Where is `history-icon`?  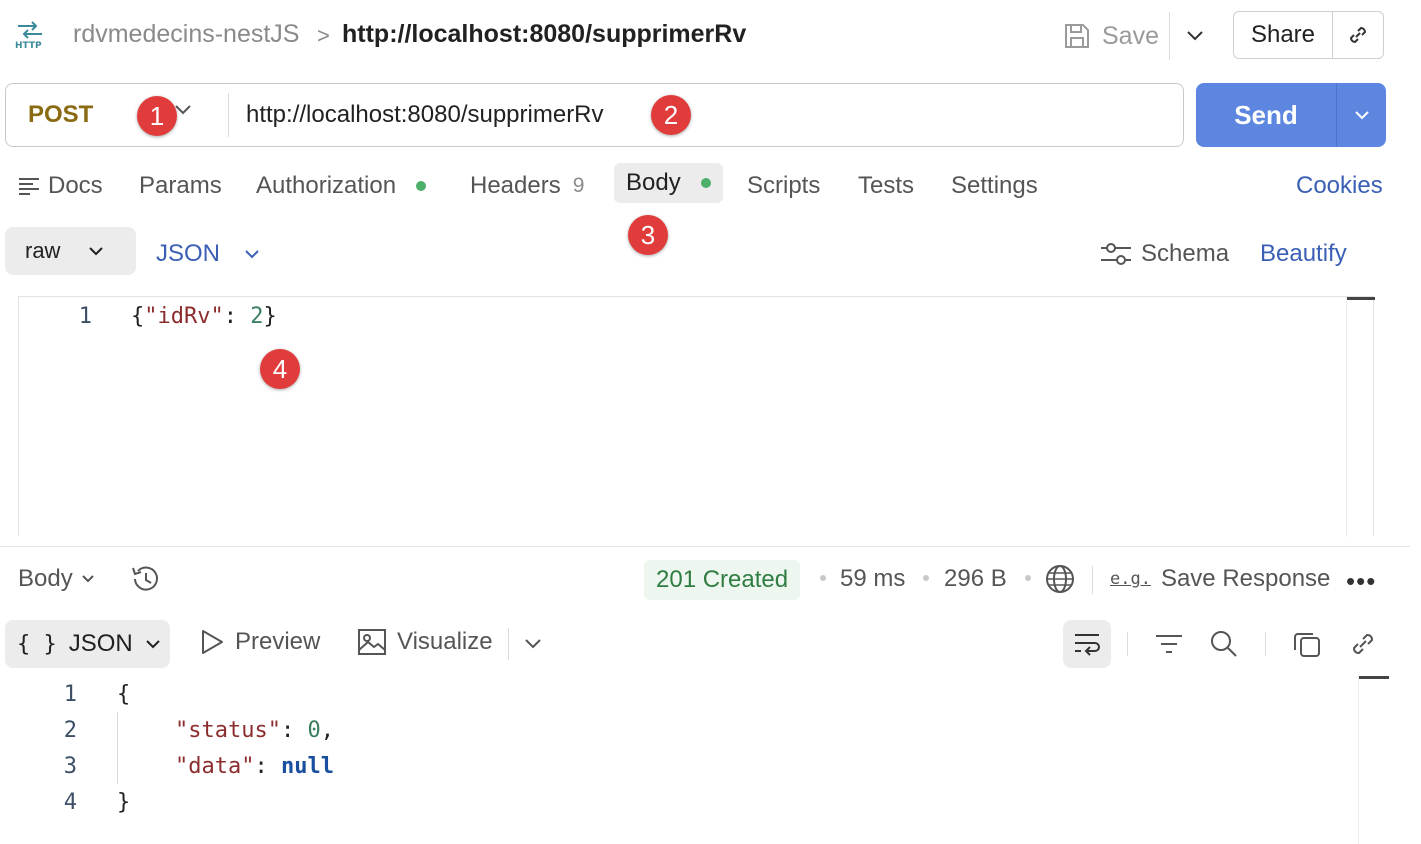 history-icon is located at coordinates (146, 581).